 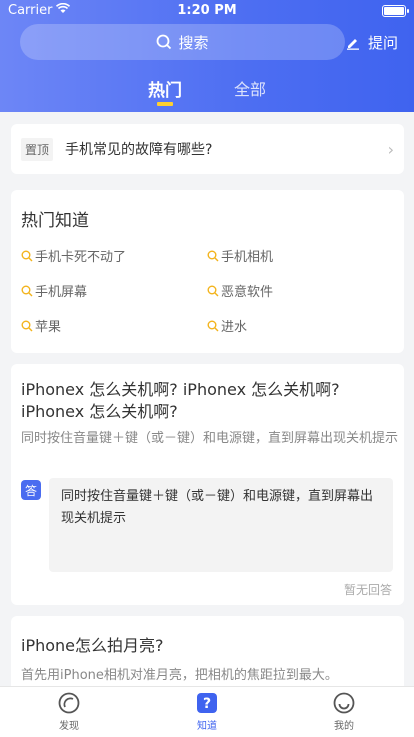 I want to click on keyword-label: 苹果, so click(x=48, y=327).